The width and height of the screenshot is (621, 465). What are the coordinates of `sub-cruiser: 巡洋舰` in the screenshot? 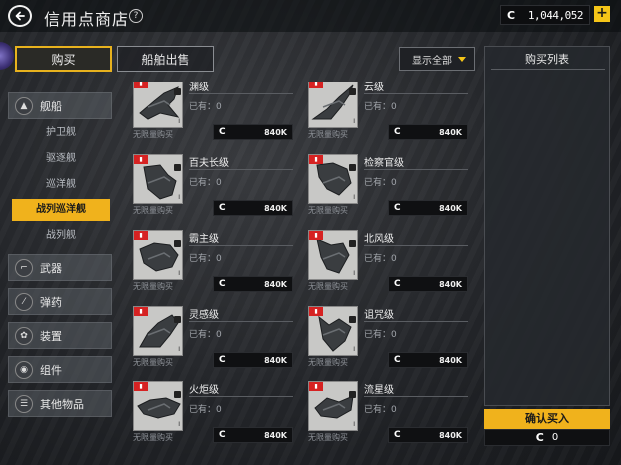 It's located at (61, 185).